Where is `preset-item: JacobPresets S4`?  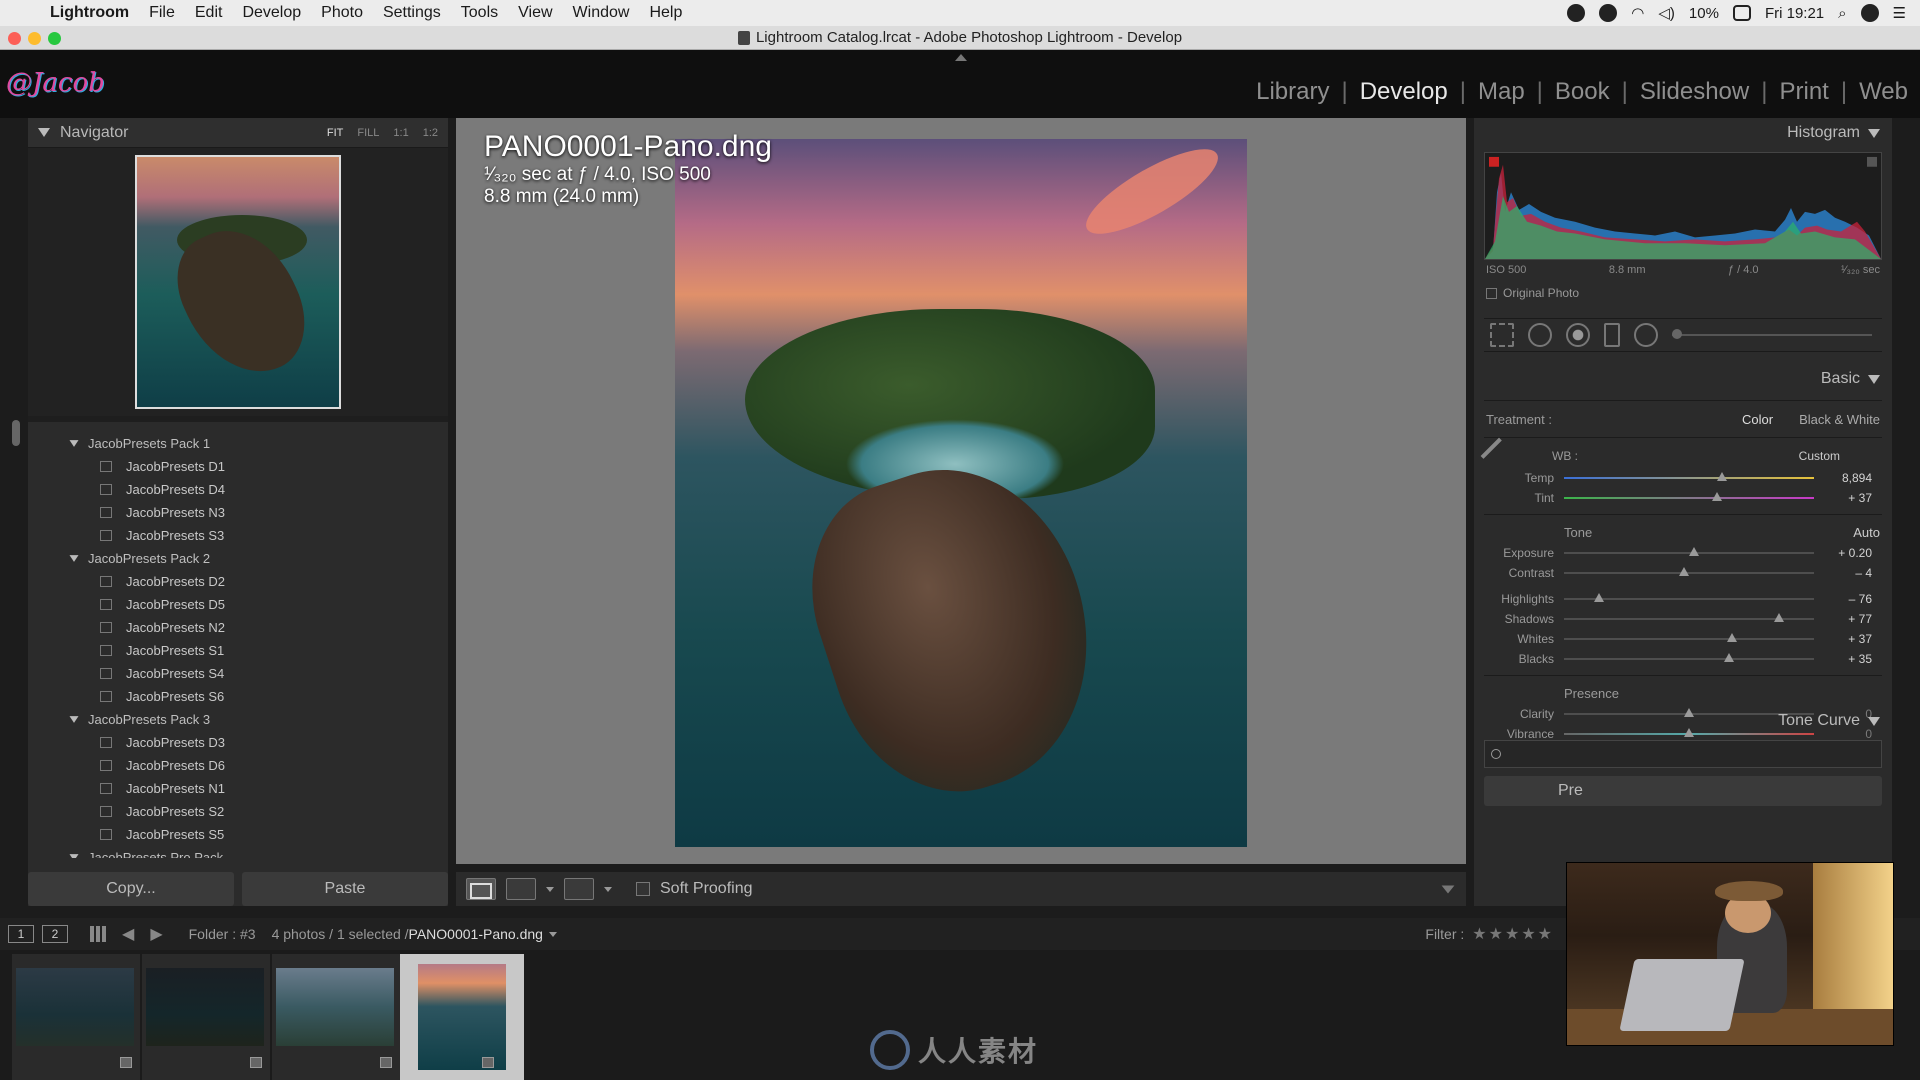 preset-item: JacobPresets S4 is located at coordinates (238, 673).